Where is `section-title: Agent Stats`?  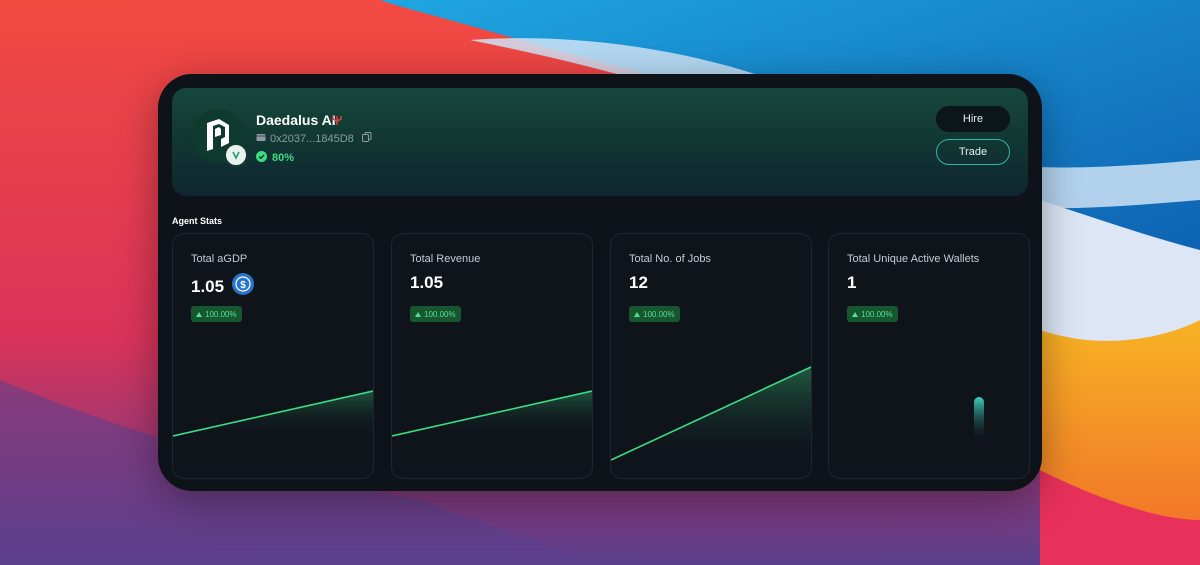 section-title: Agent Stats is located at coordinates (197, 221).